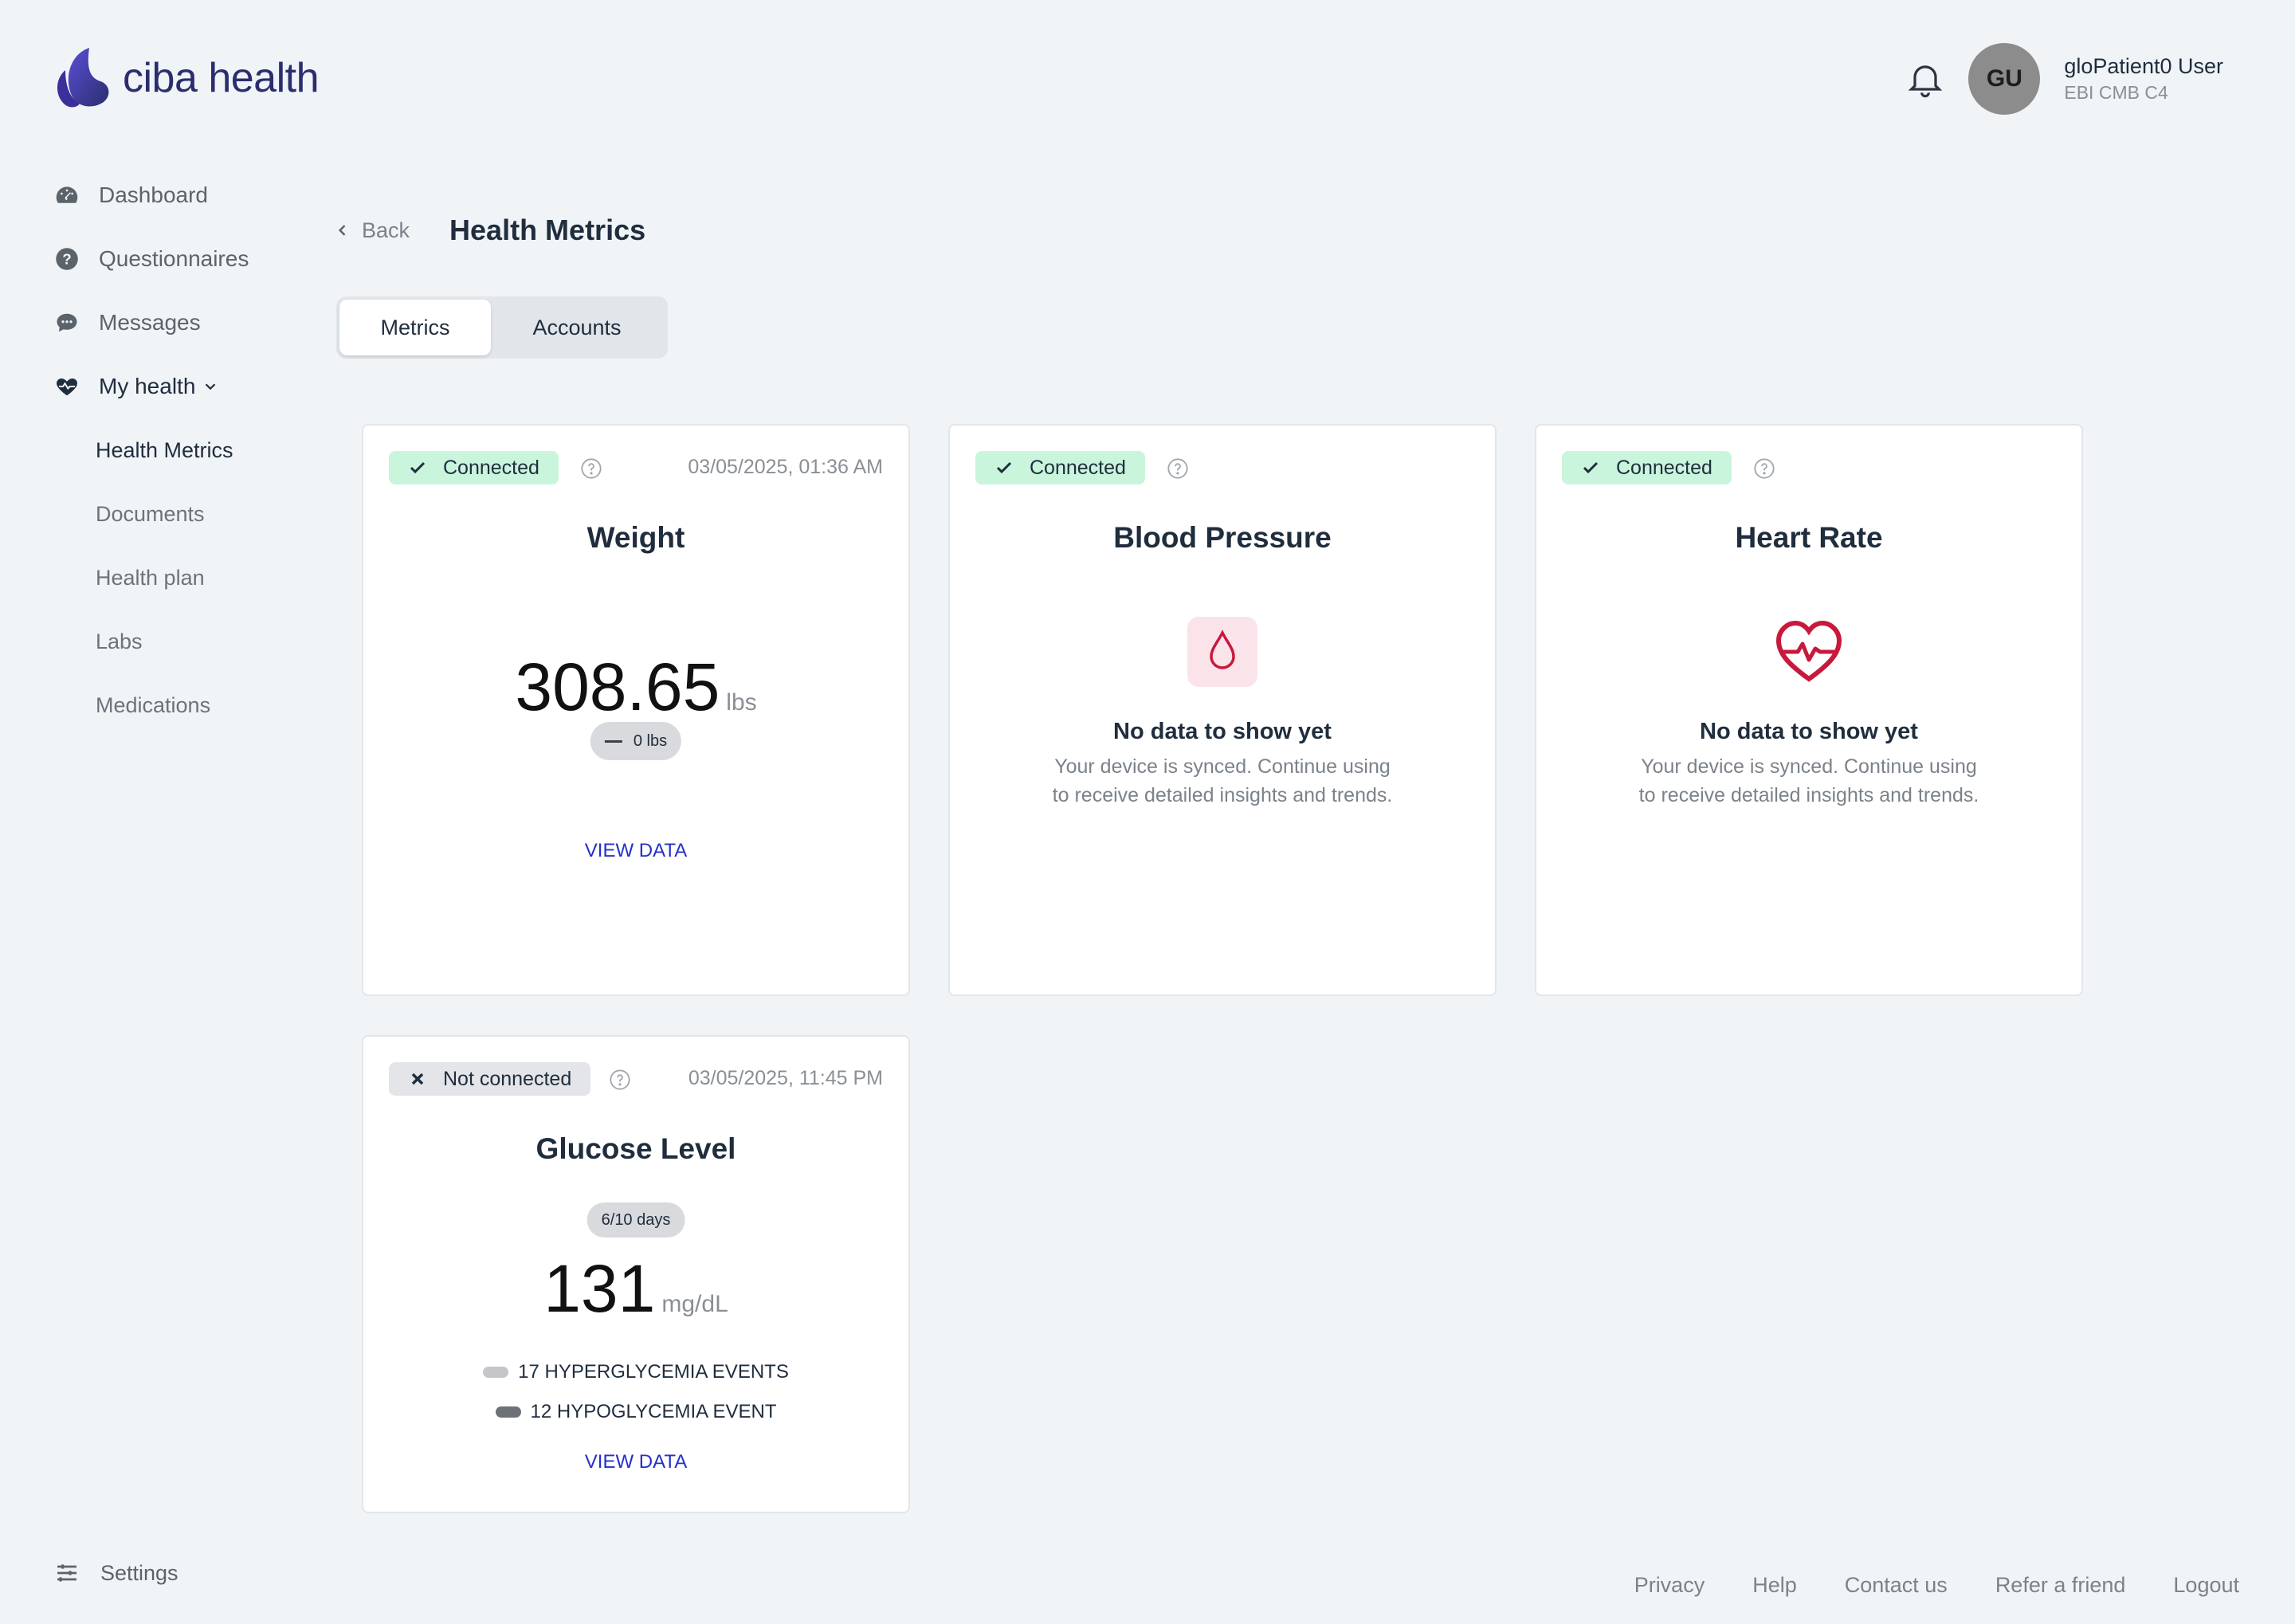  I want to click on question-icon: ?, so click(67, 259).